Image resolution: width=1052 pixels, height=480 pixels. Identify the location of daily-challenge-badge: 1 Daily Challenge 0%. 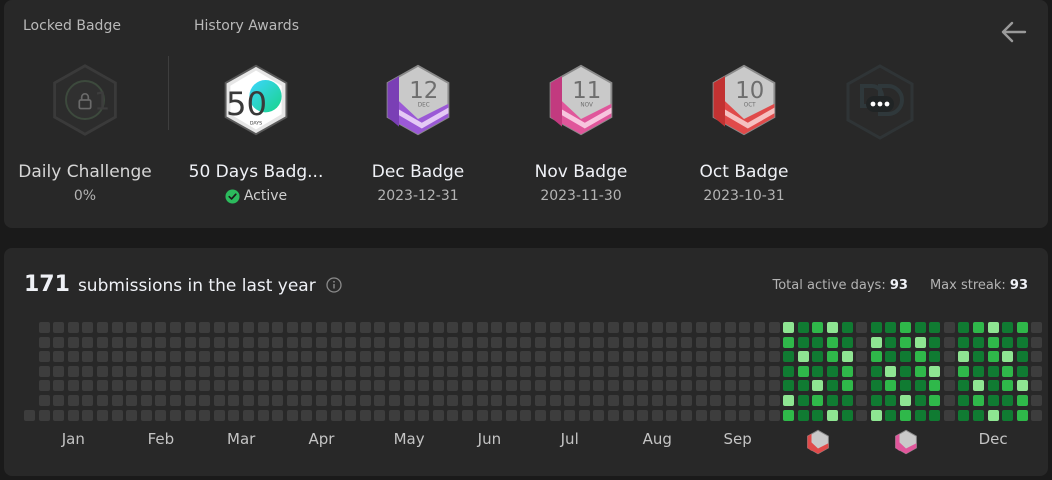
(85, 135).